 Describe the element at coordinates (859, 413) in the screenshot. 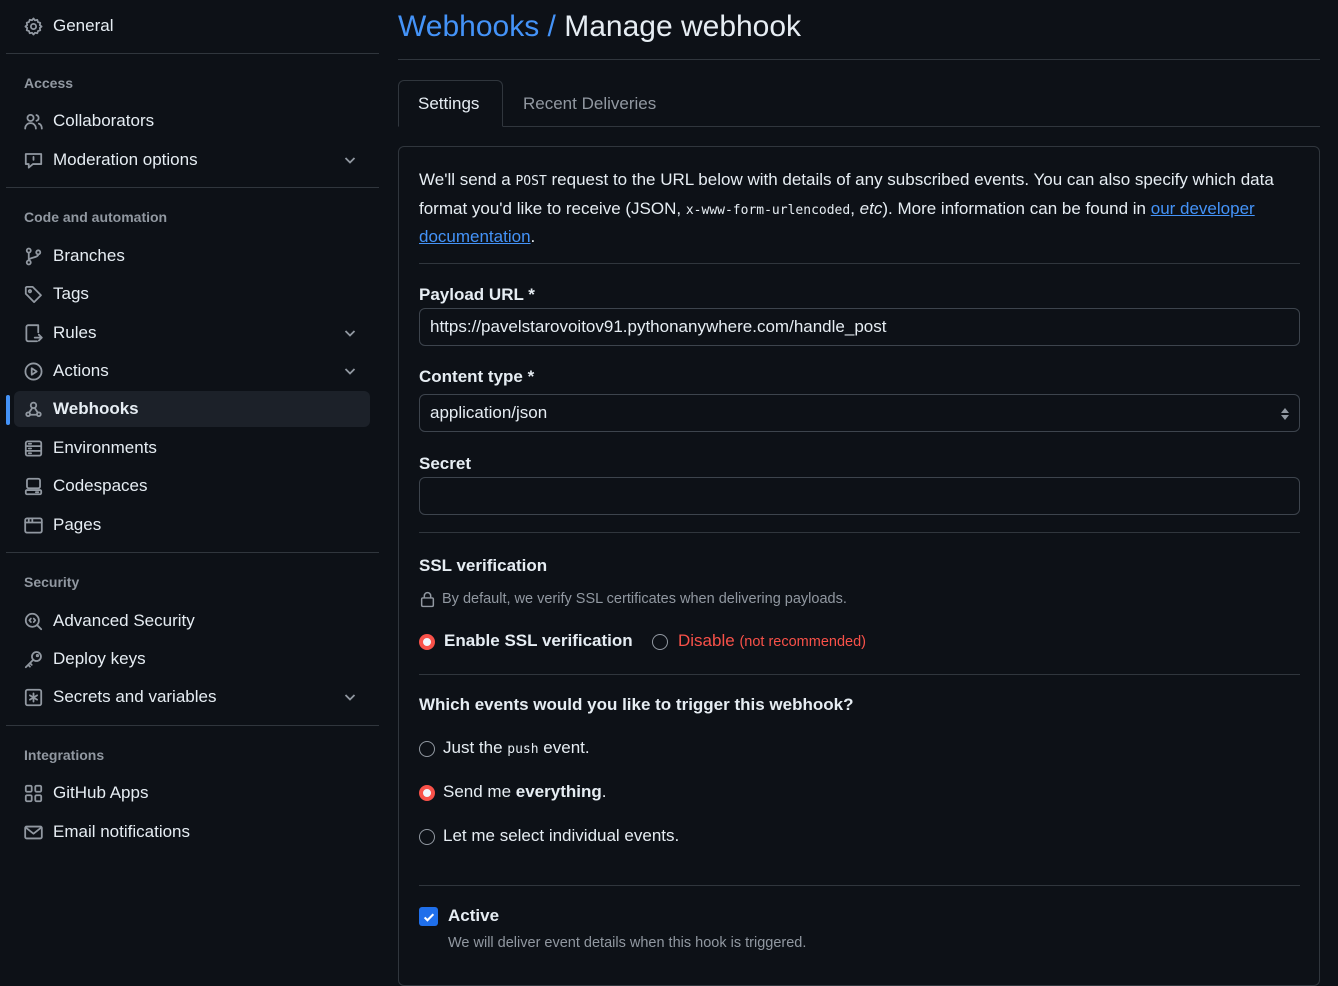

I see `content-type-select: application/json` at that location.